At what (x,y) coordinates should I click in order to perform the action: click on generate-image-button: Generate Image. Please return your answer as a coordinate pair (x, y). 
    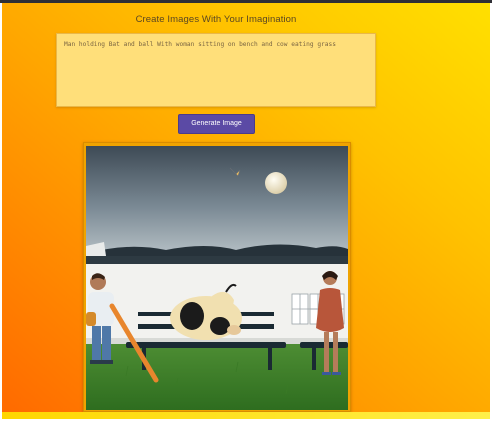
    Looking at the image, I should click on (216, 124).